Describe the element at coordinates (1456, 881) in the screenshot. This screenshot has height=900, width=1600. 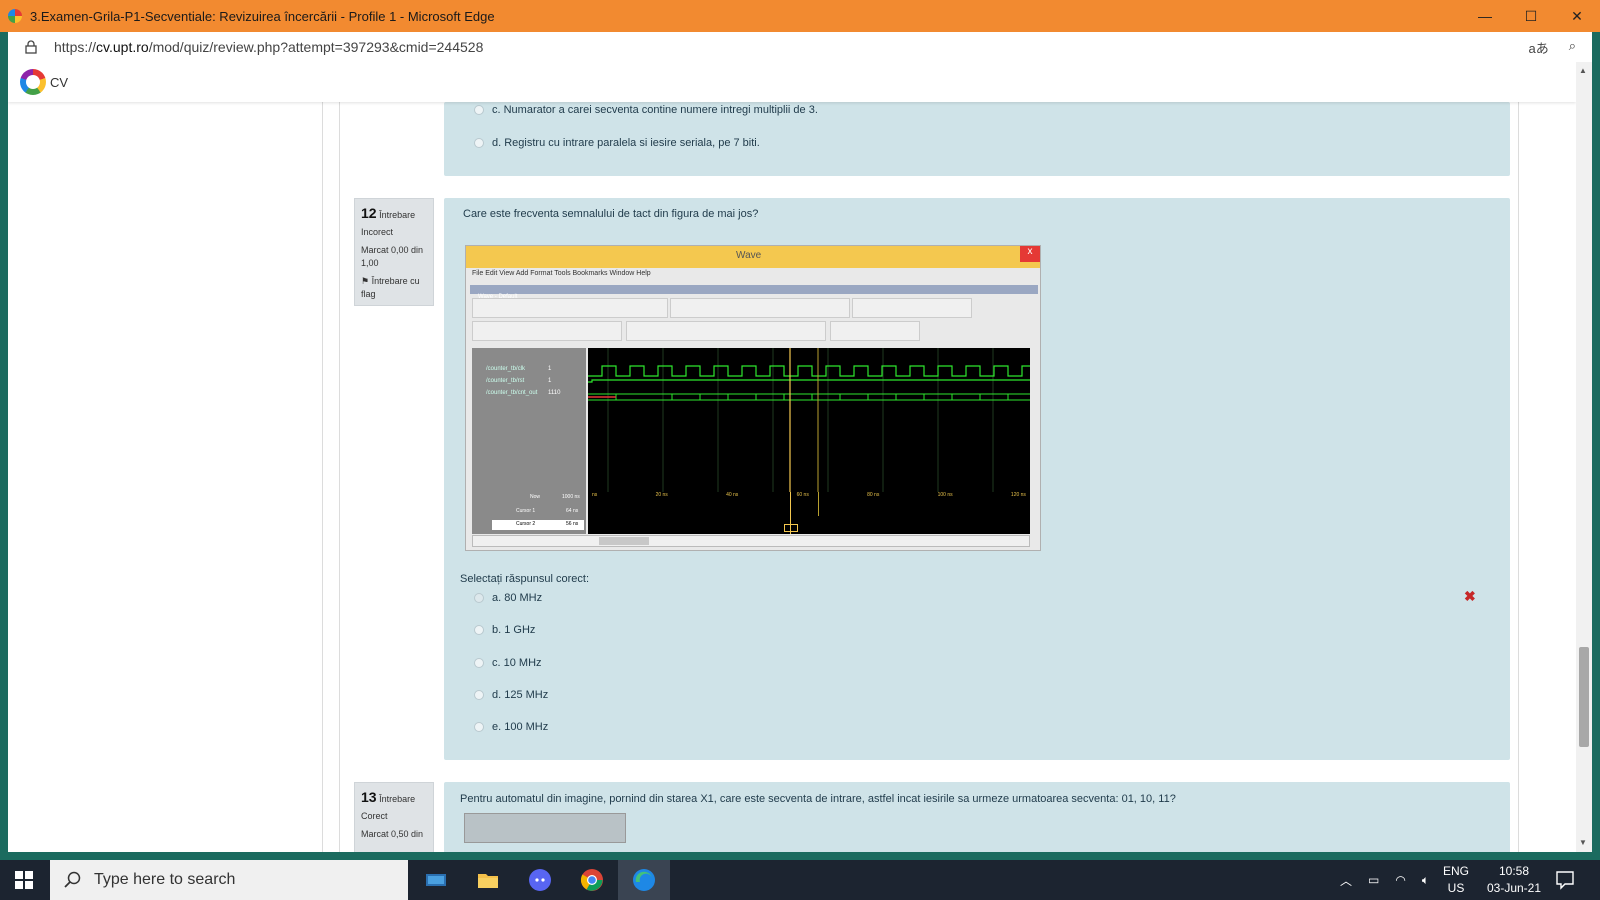
I see `language-indicator: ENG US` at that location.